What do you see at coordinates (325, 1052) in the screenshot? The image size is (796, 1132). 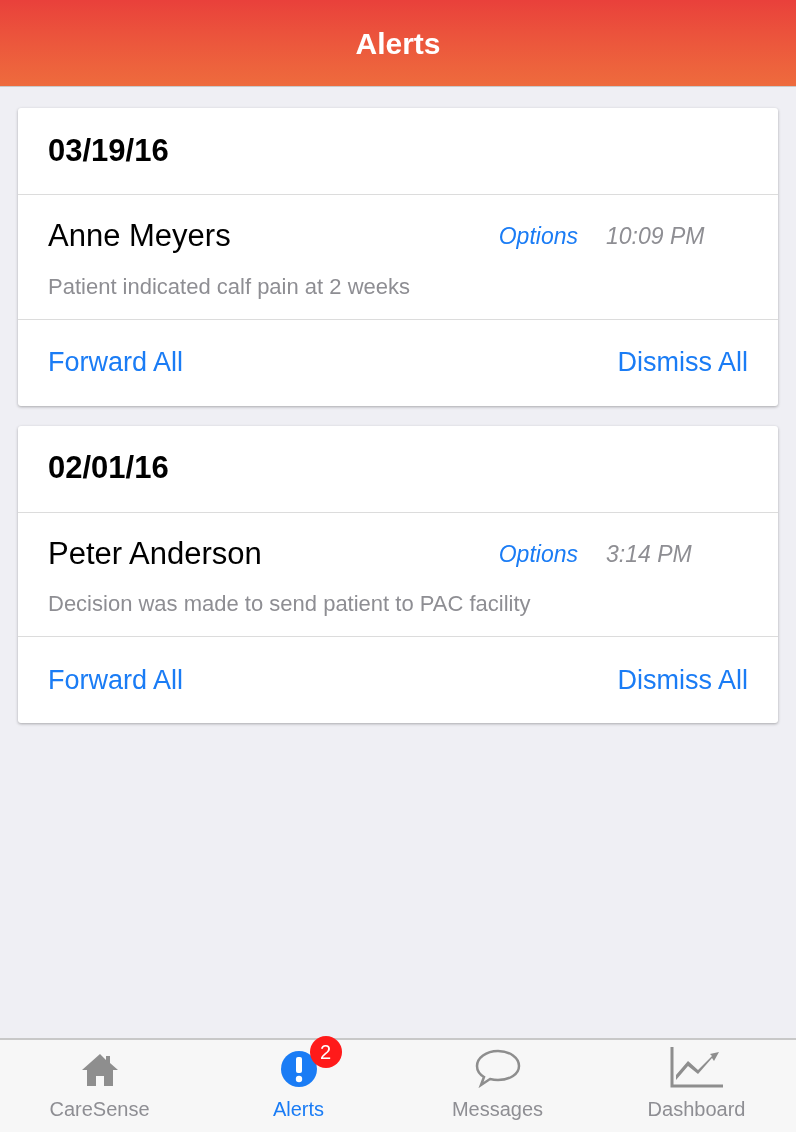 I see `count-badge: 2` at bounding box center [325, 1052].